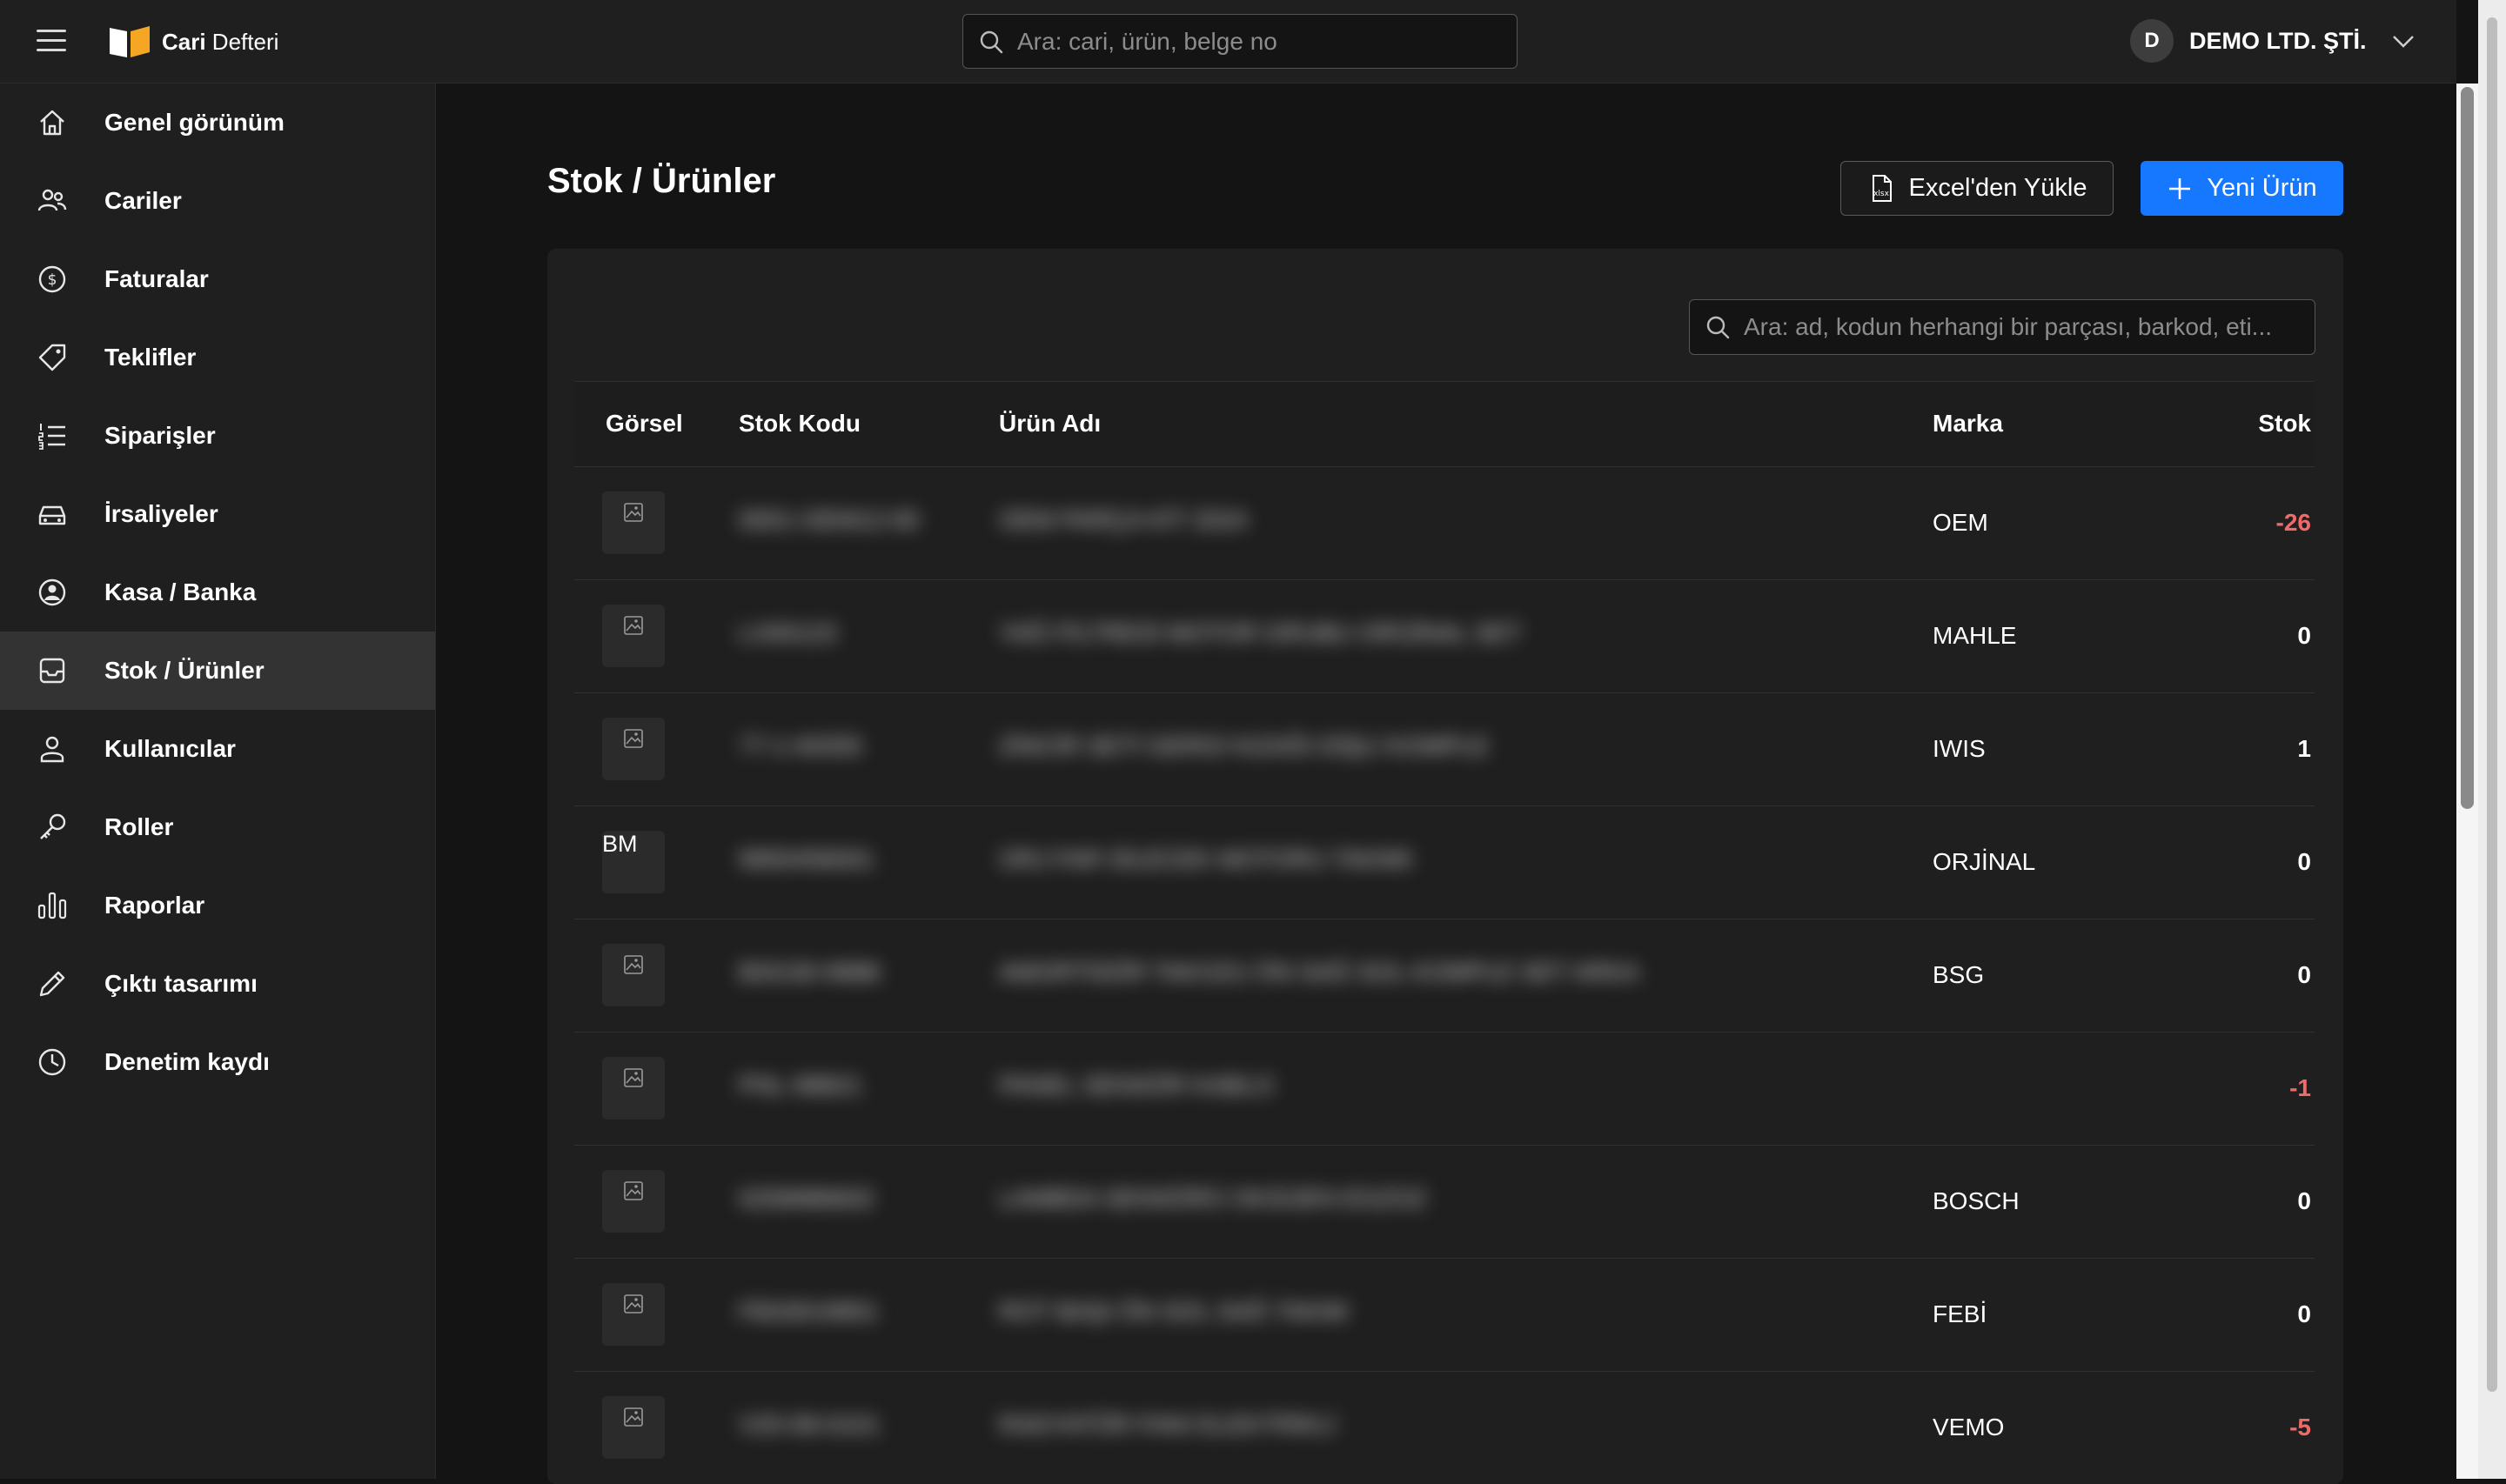 This screenshot has width=2506, height=1484. I want to click on column-header-gorsel: Görsel, so click(644, 424).